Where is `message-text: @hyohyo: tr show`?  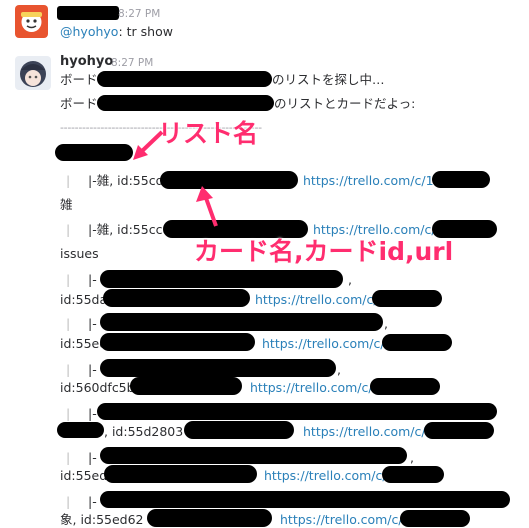 message-text: @hyohyo: tr show is located at coordinates (116, 31).